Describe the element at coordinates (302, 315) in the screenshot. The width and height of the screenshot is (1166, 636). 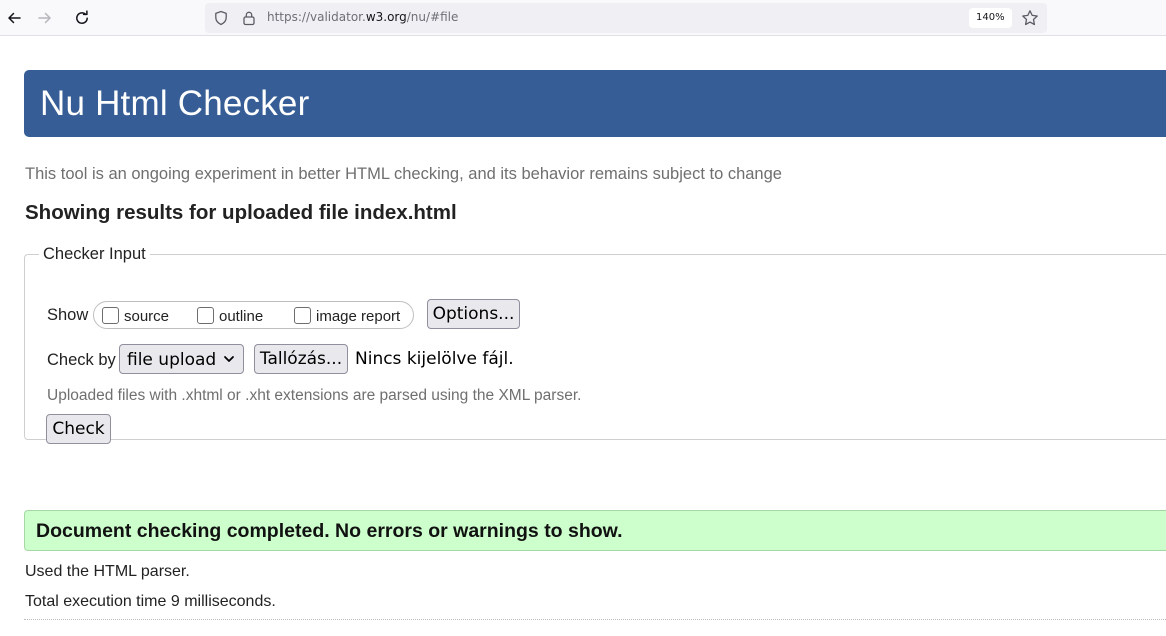
I see `image-report-checkbox` at that location.